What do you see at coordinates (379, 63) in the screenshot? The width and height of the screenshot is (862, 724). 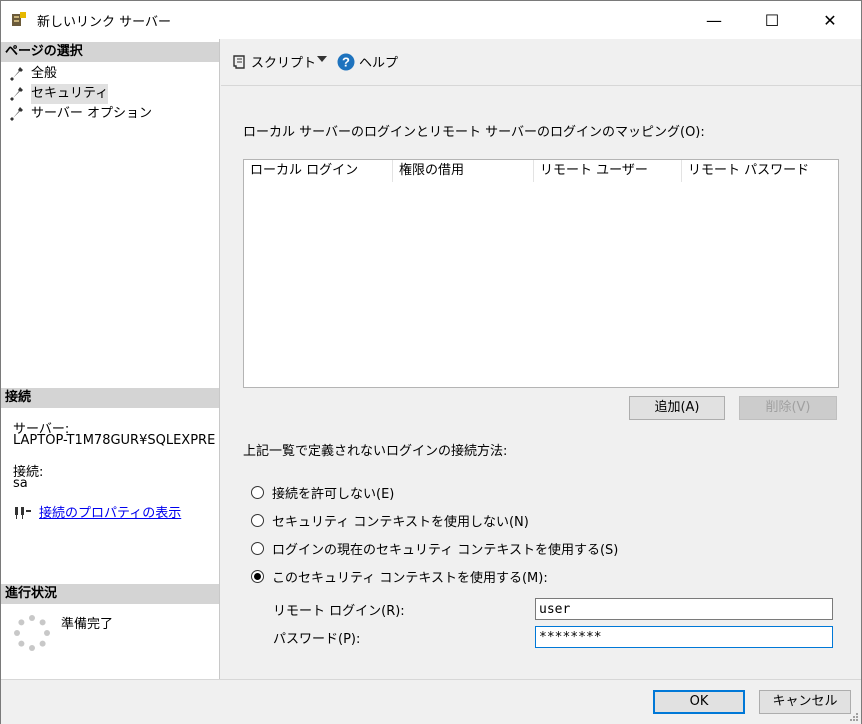 I see `help-label: ヘルプ` at bounding box center [379, 63].